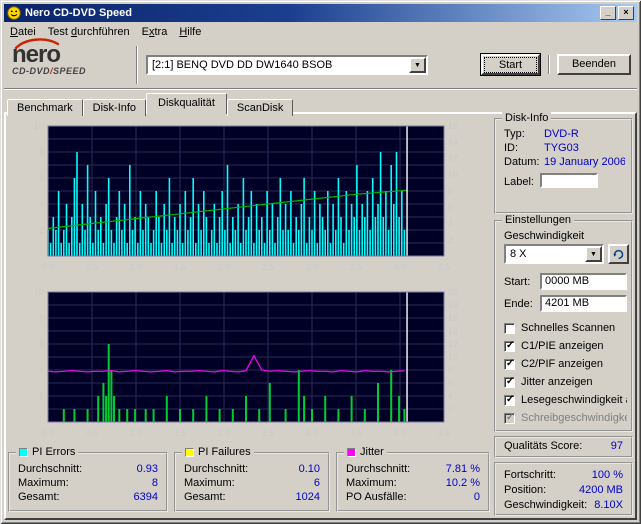  Describe the element at coordinates (600, 490) in the screenshot. I see `position-value: 4200 MB` at that location.